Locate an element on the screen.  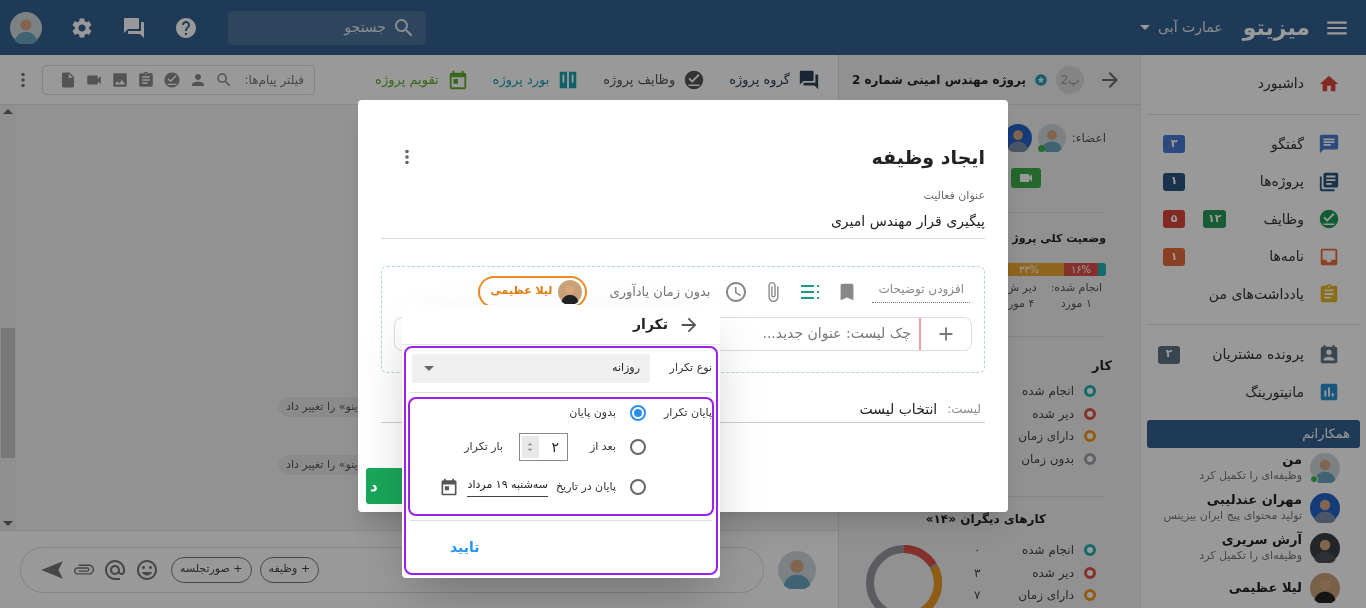
project-tab: وظایف پروژه is located at coordinates (654, 79).